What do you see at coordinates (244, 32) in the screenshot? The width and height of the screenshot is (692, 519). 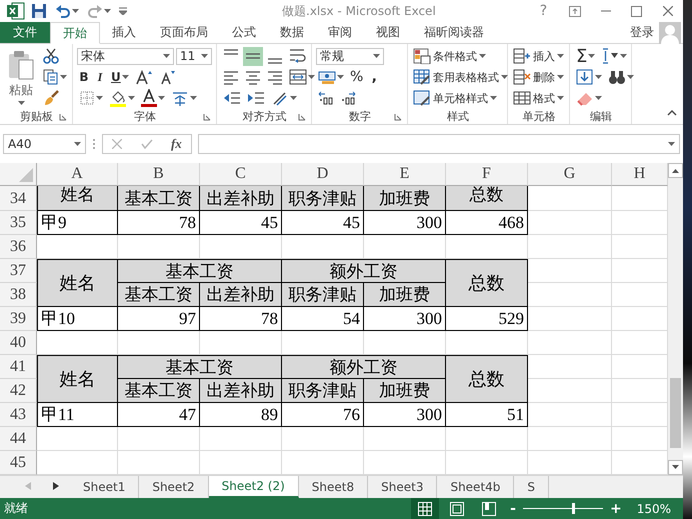 I see `ribbon-tab: 公式` at bounding box center [244, 32].